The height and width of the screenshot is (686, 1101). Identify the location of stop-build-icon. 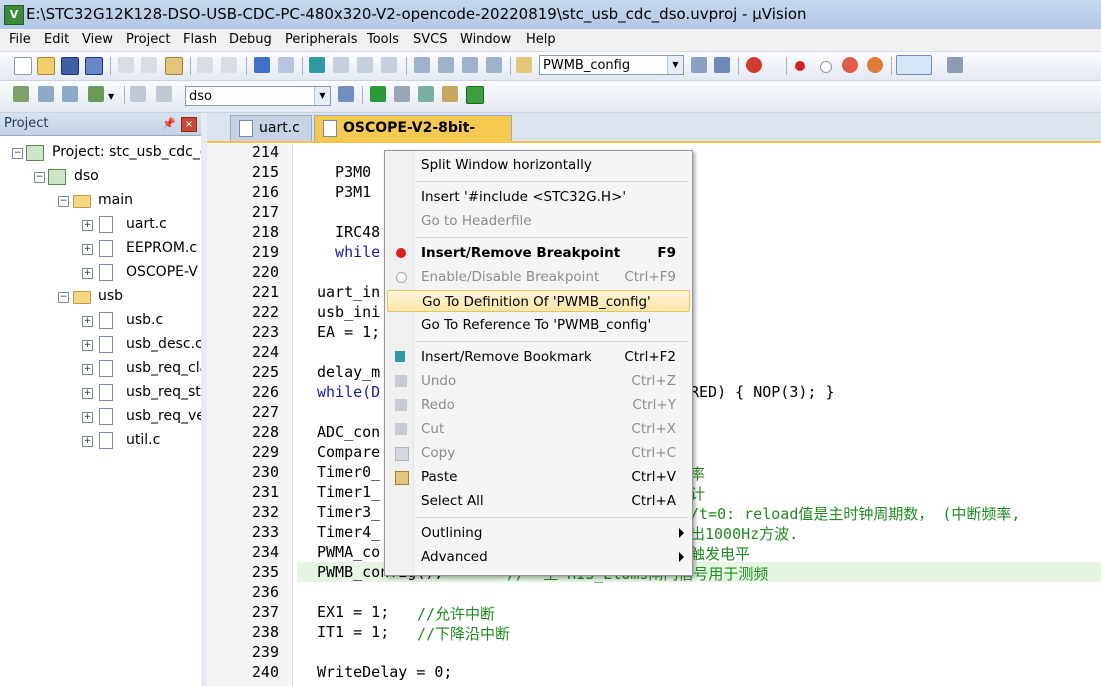
(138, 94).